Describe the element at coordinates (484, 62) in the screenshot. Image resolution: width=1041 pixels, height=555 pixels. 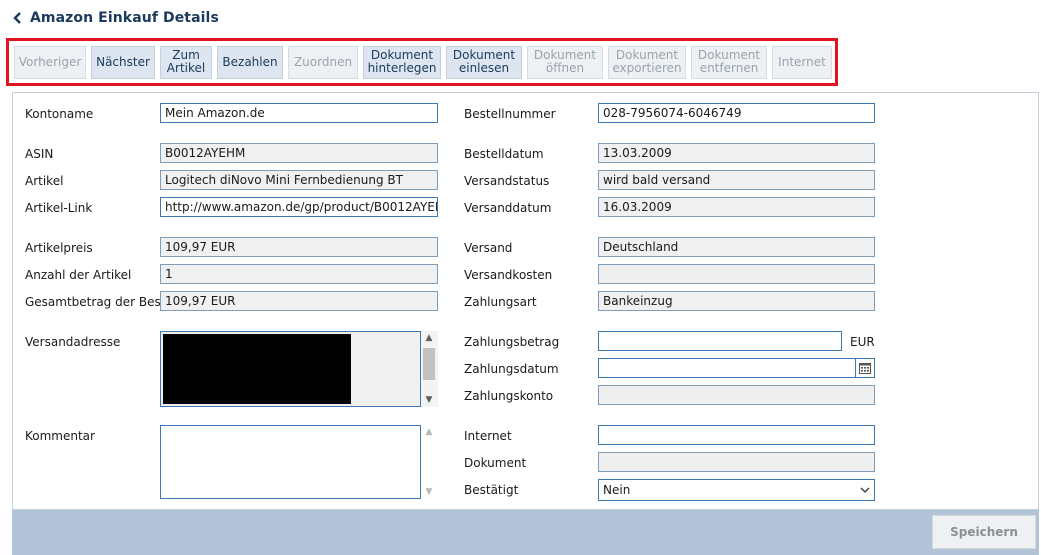
I see `scan-document-button: Dokument einlesen` at that location.